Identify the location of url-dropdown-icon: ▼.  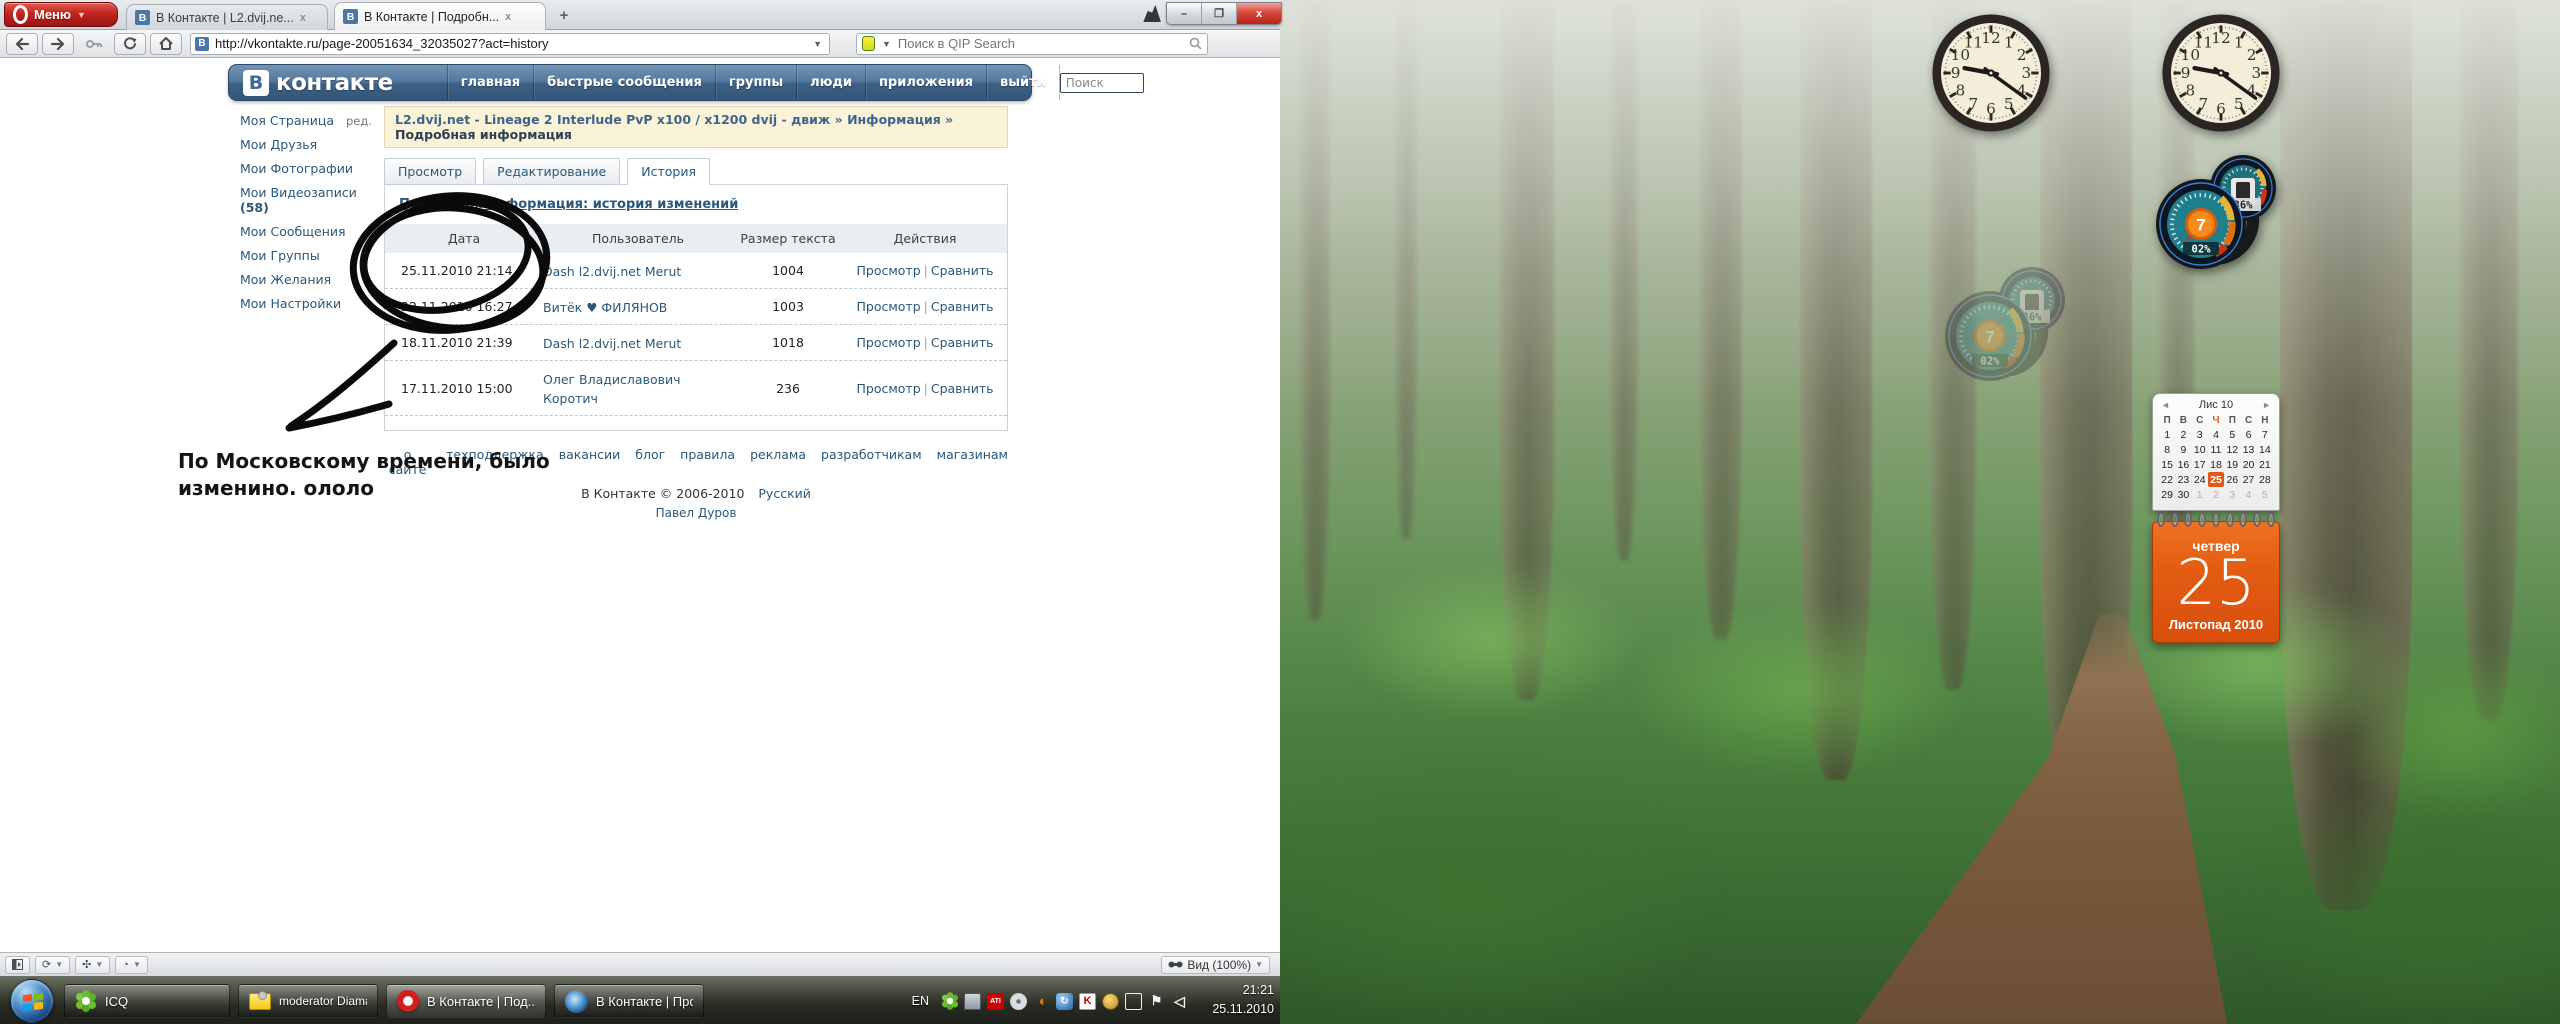
(817, 44).